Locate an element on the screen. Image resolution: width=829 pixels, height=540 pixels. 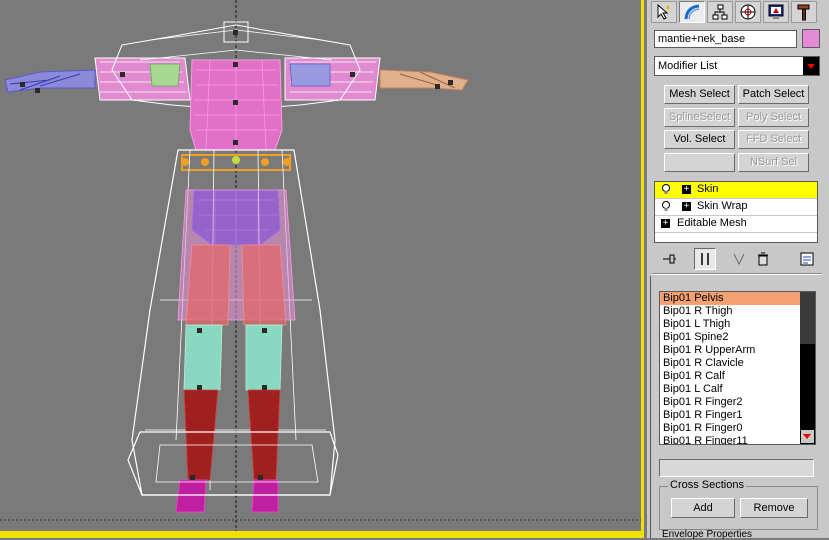
bone-list-item: Bip01 R UpperArm is located at coordinates (737, 350).